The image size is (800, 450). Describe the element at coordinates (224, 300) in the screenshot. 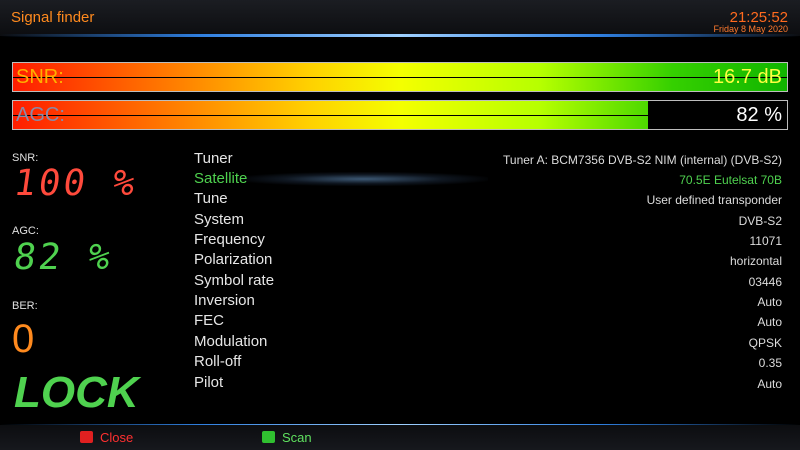

I see `info-label: Inversion` at that location.